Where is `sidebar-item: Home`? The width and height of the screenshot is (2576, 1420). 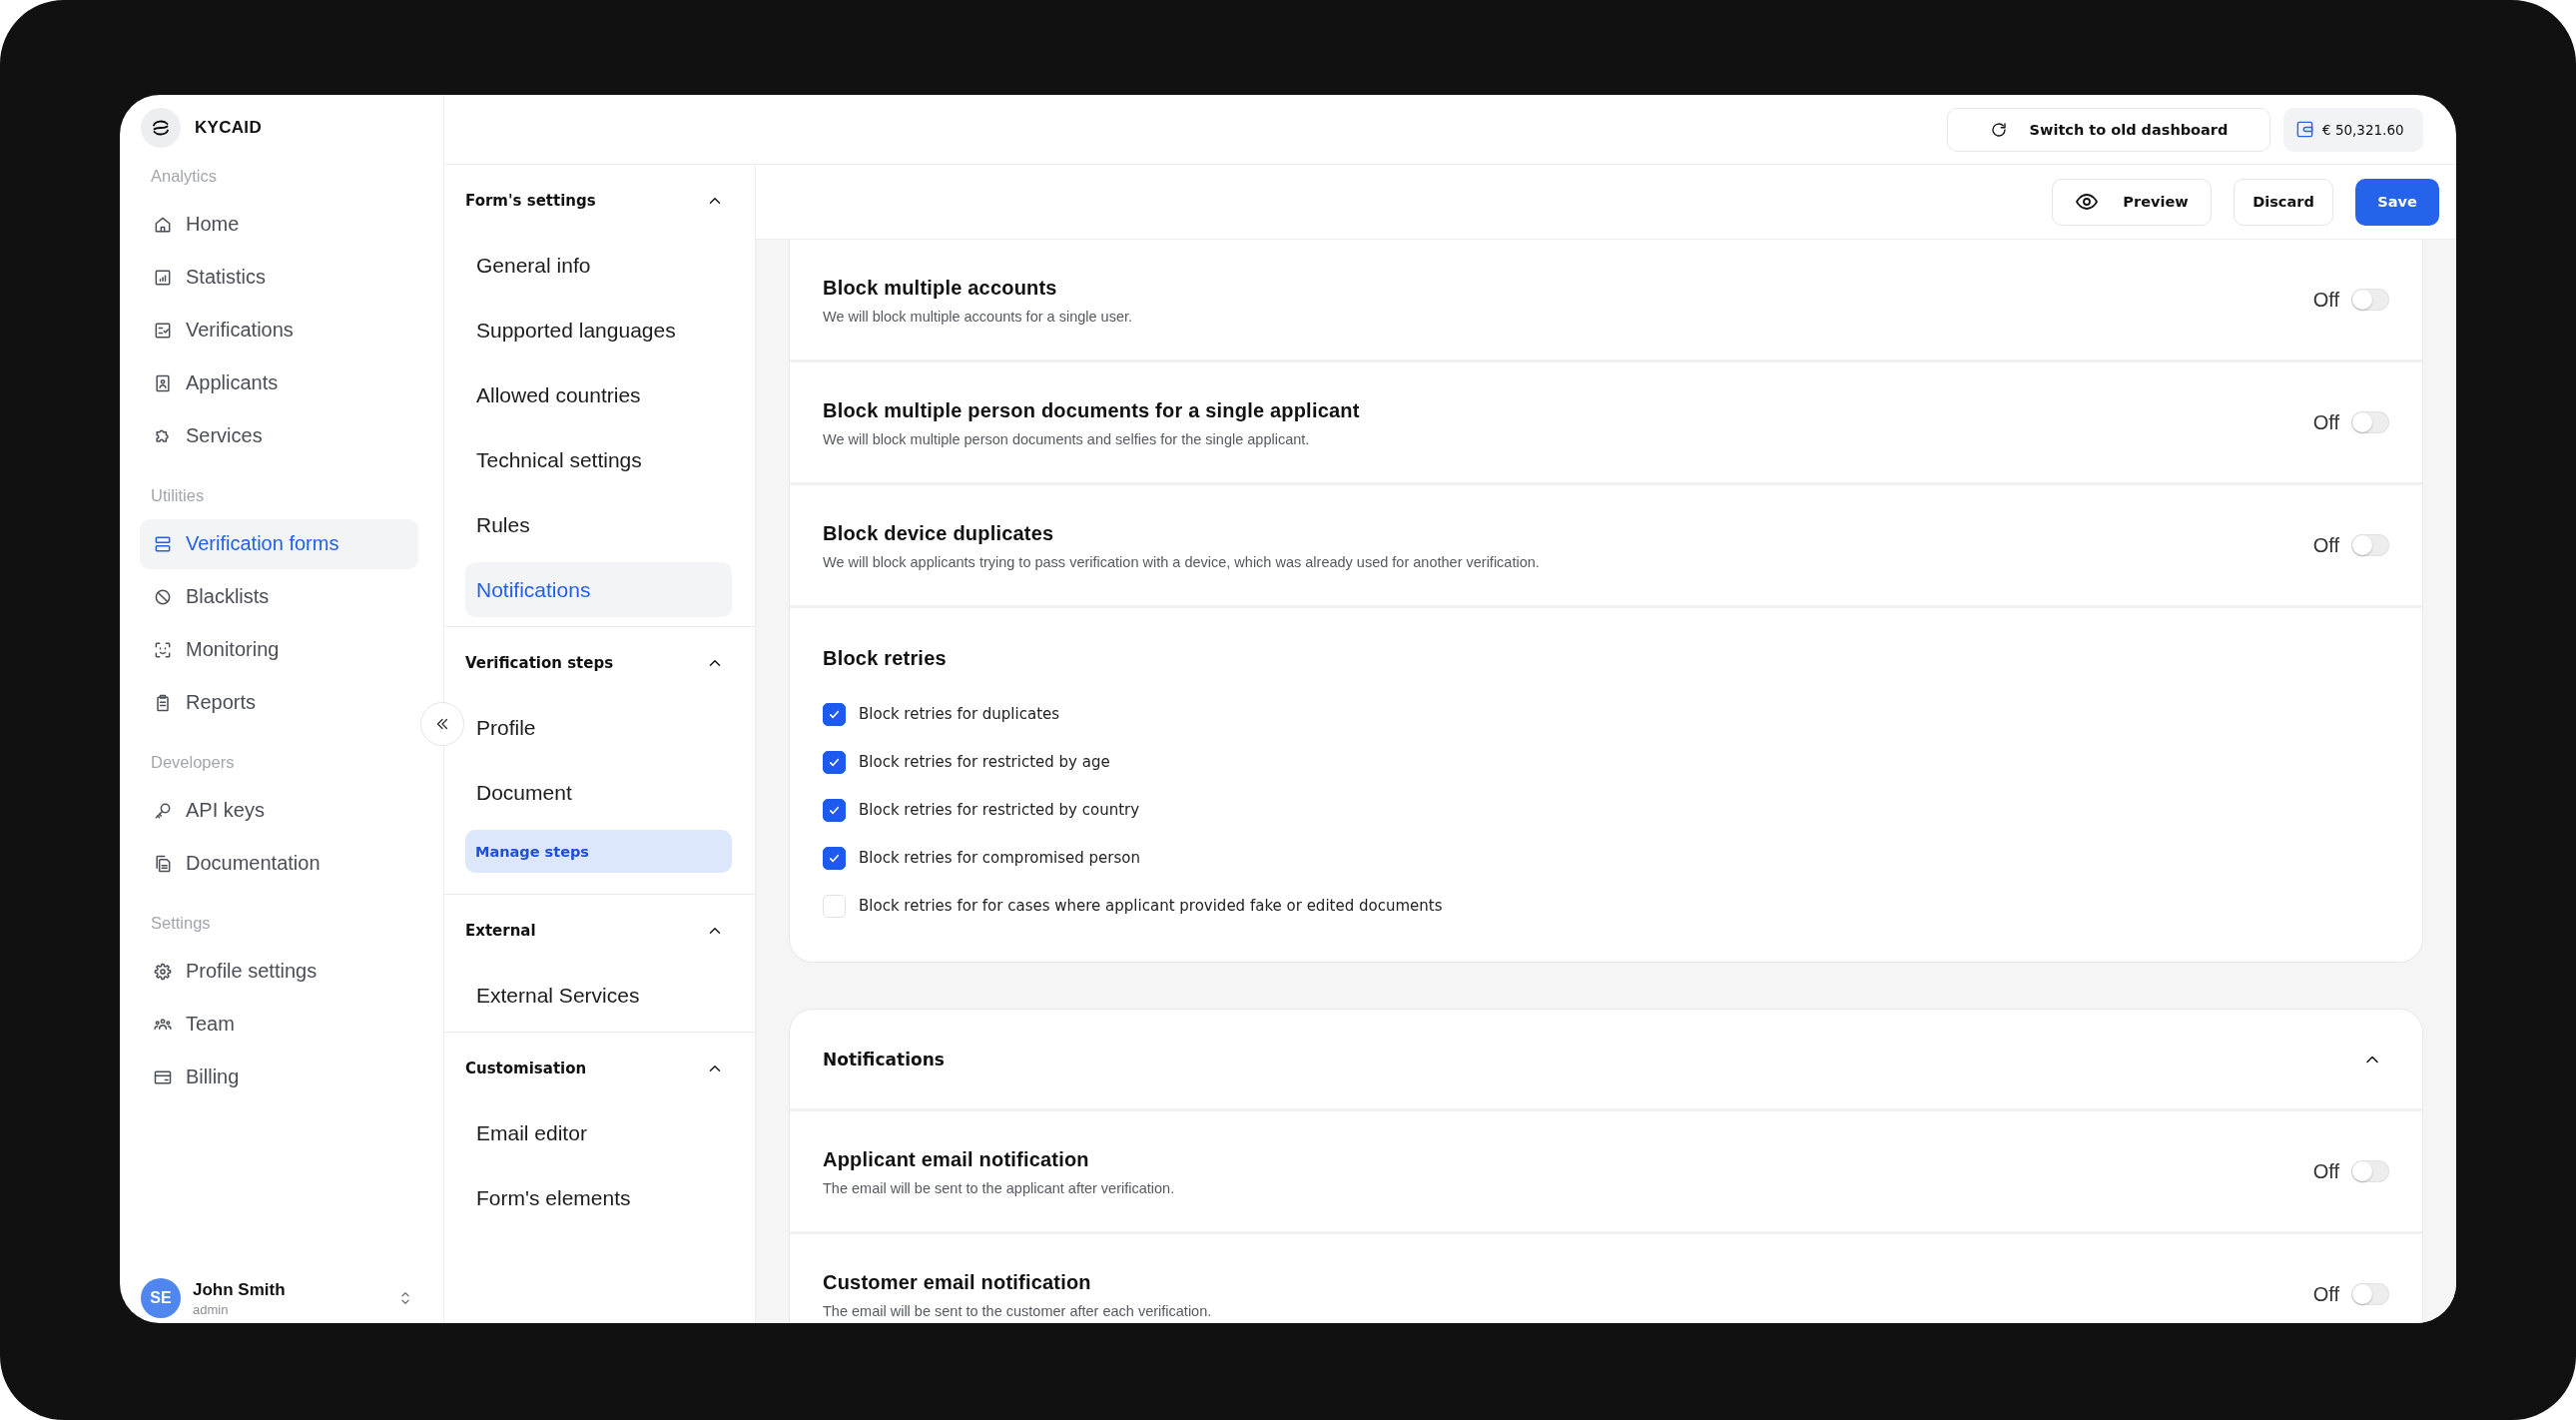 sidebar-item: Home is located at coordinates (279, 224).